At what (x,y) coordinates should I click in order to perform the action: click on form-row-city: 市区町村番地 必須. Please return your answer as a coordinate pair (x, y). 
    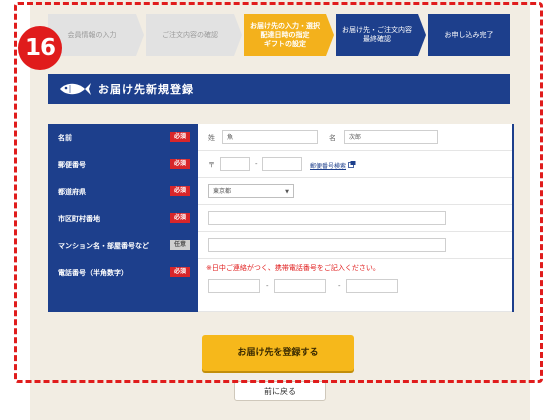
    Looking at the image, I should click on (281, 218).